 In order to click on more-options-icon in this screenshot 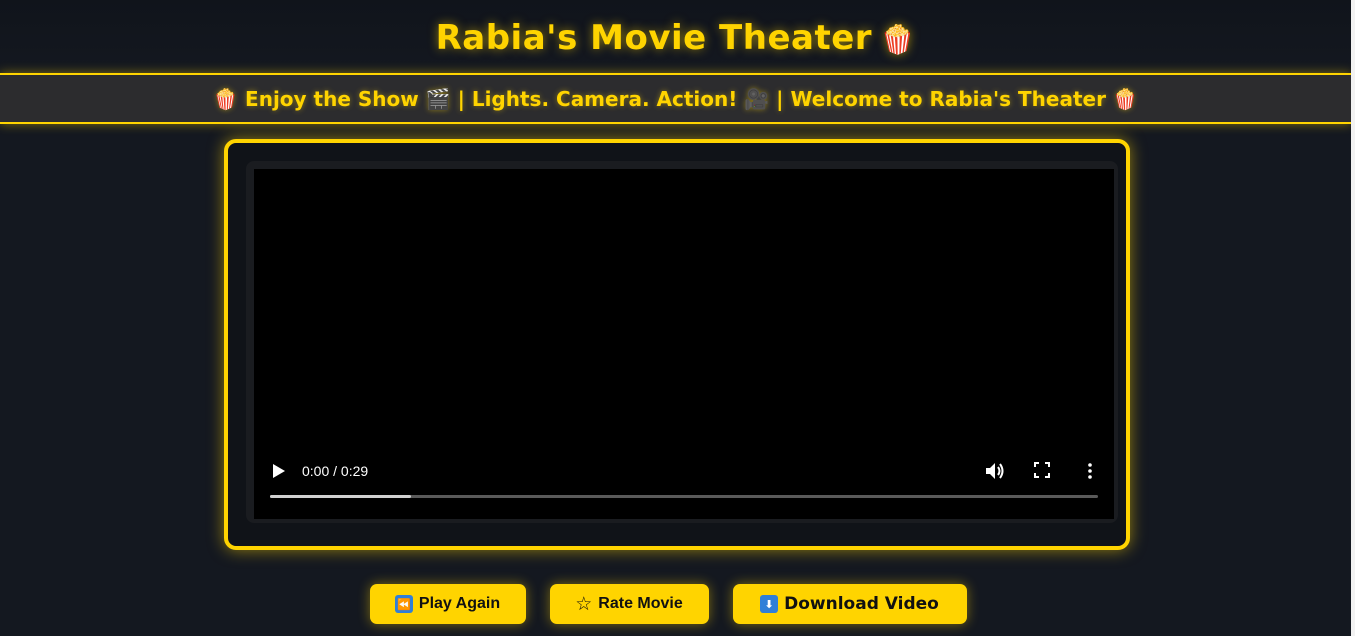, I will do `click(1090, 471)`.